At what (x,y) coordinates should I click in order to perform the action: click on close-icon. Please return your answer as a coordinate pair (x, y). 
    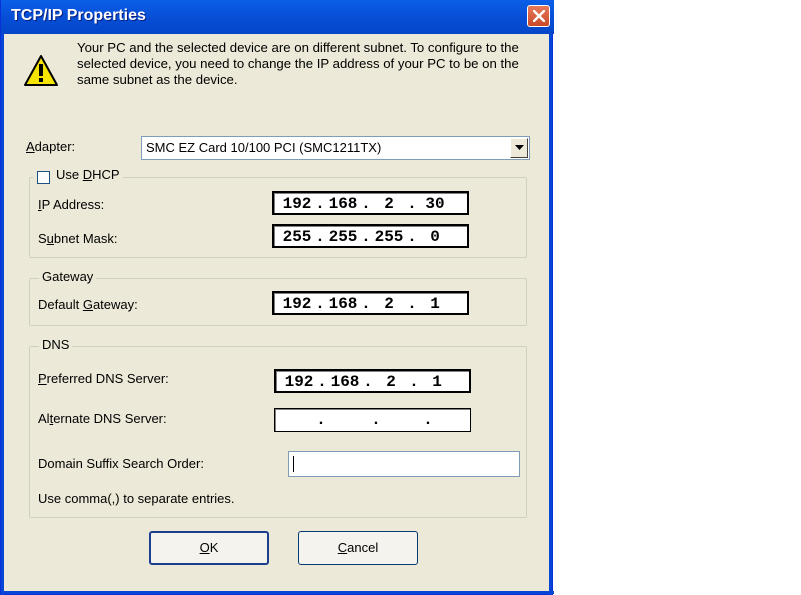
    Looking at the image, I should click on (539, 16).